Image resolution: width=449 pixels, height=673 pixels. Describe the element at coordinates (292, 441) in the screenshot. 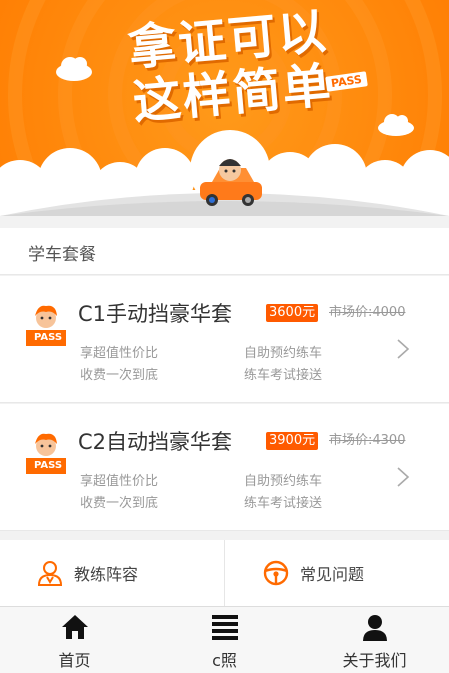

I see `package-price: 3900元` at that location.